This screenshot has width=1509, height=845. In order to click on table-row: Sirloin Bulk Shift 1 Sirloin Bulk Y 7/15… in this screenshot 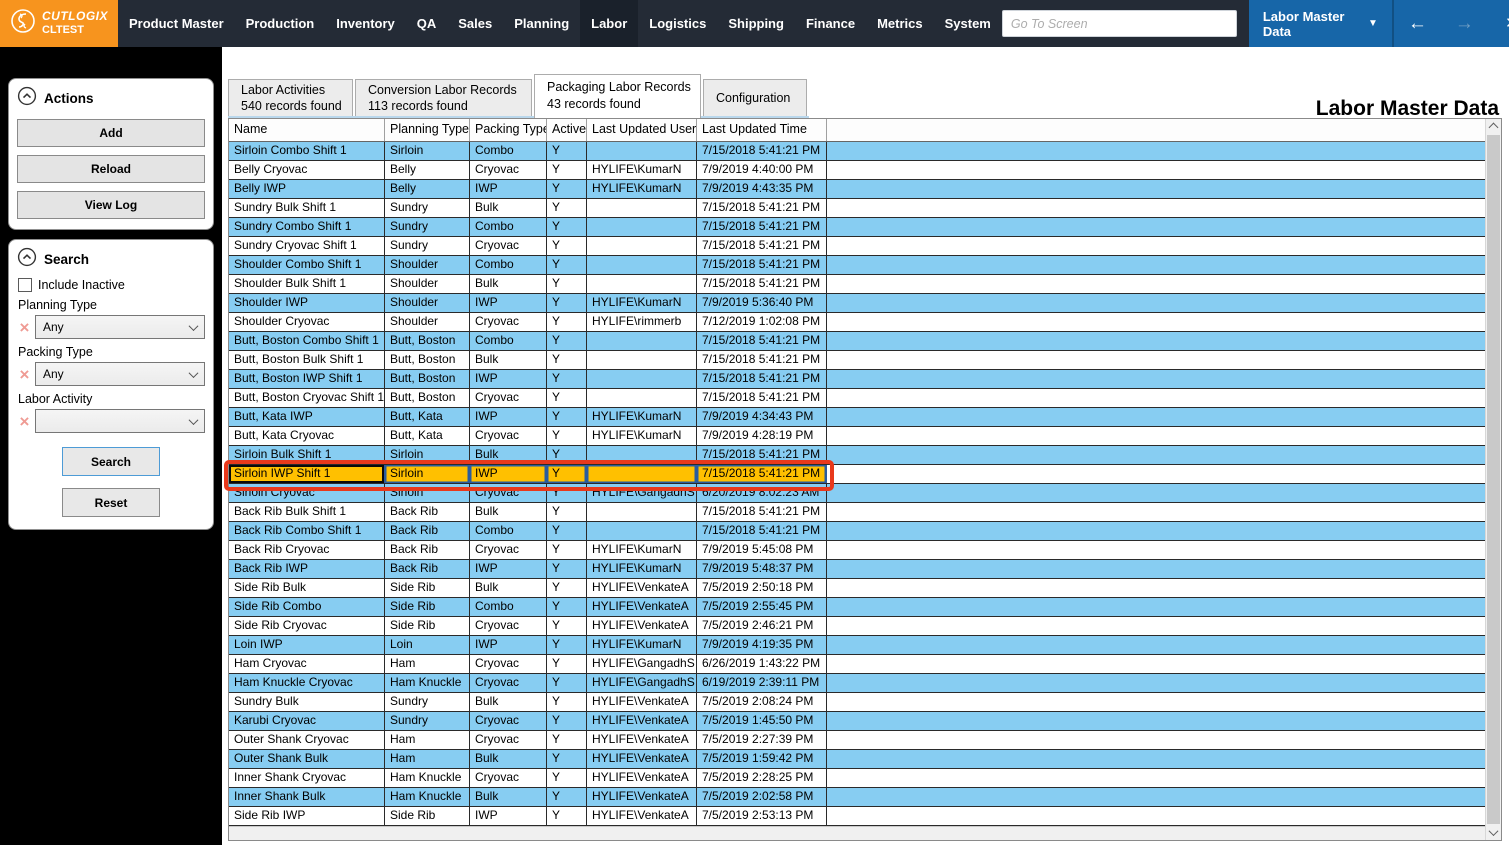, I will do `click(857, 455)`.